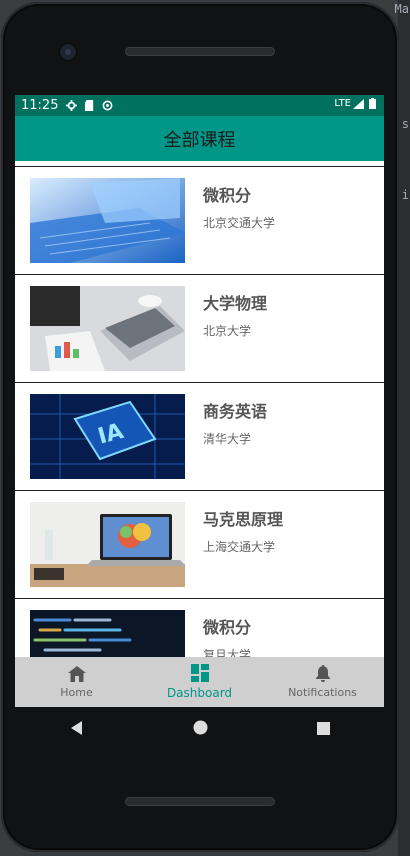  Describe the element at coordinates (227, 331) in the screenshot. I see `course-school: 北京大学` at that location.